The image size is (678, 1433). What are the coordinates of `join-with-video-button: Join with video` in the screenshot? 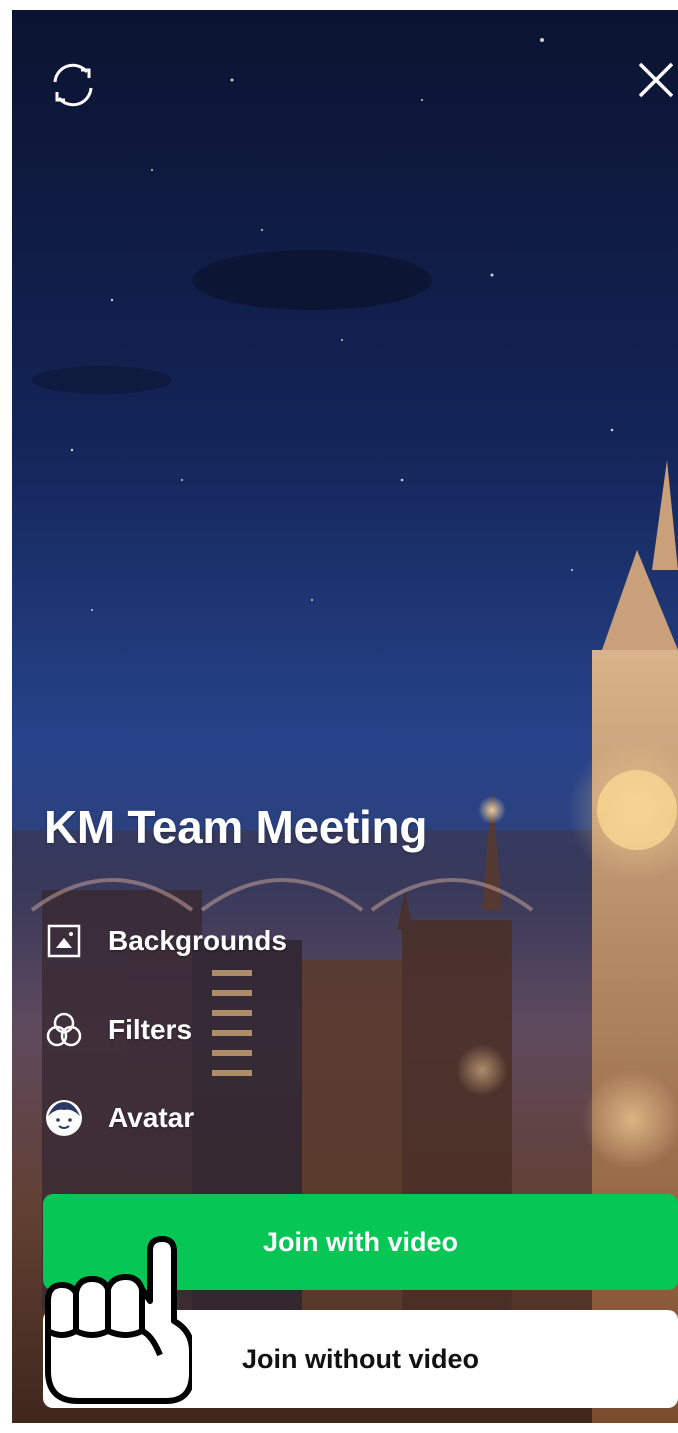 It's located at (360, 1242).